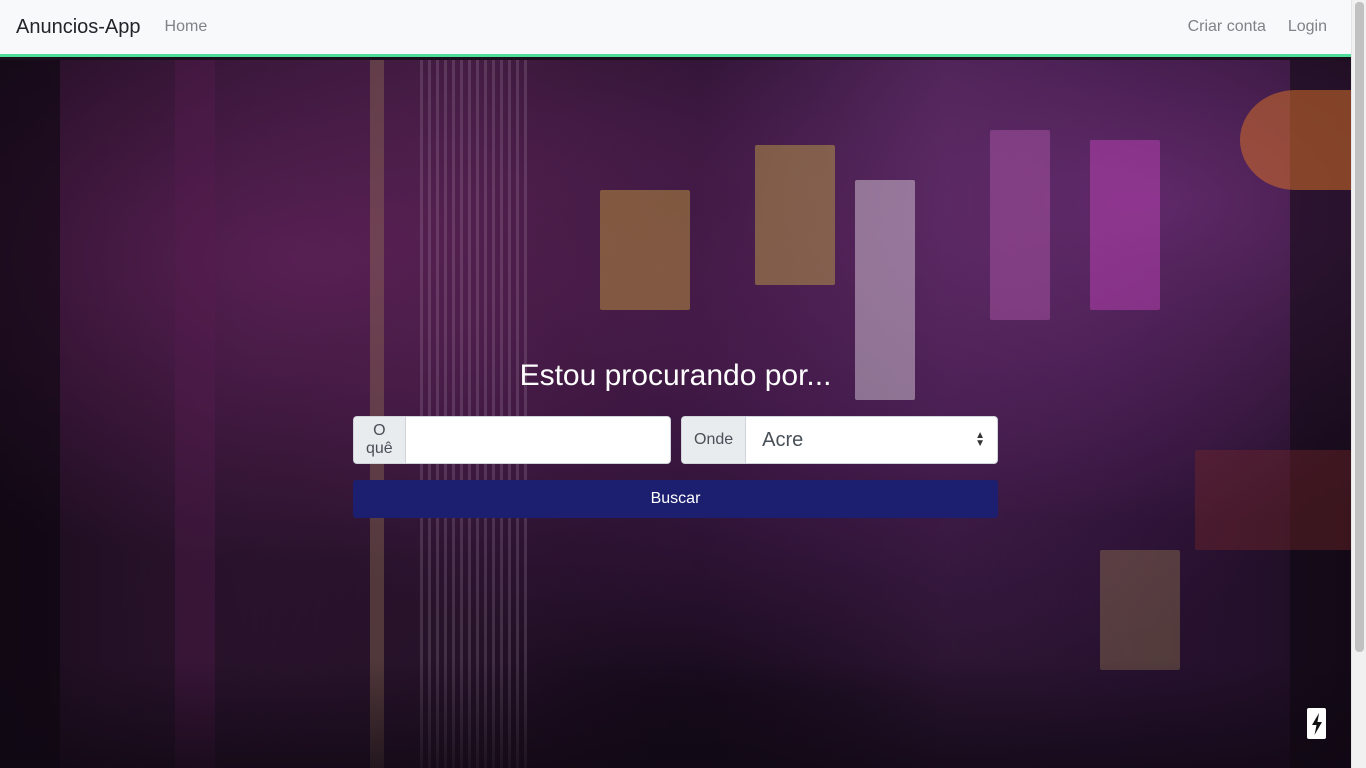  What do you see at coordinates (1227, 27) in the screenshot?
I see `signup-link: Criar conta` at bounding box center [1227, 27].